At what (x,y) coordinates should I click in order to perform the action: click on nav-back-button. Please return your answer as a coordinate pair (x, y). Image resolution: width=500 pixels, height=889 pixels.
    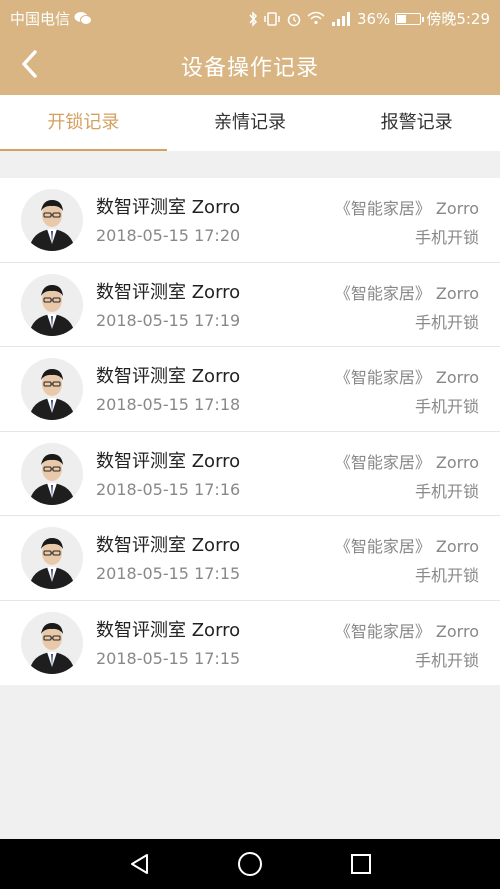
    Looking at the image, I should click on (140, 864).